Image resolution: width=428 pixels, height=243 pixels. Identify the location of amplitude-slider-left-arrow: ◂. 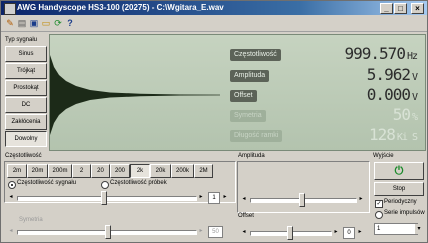
(244, 199).